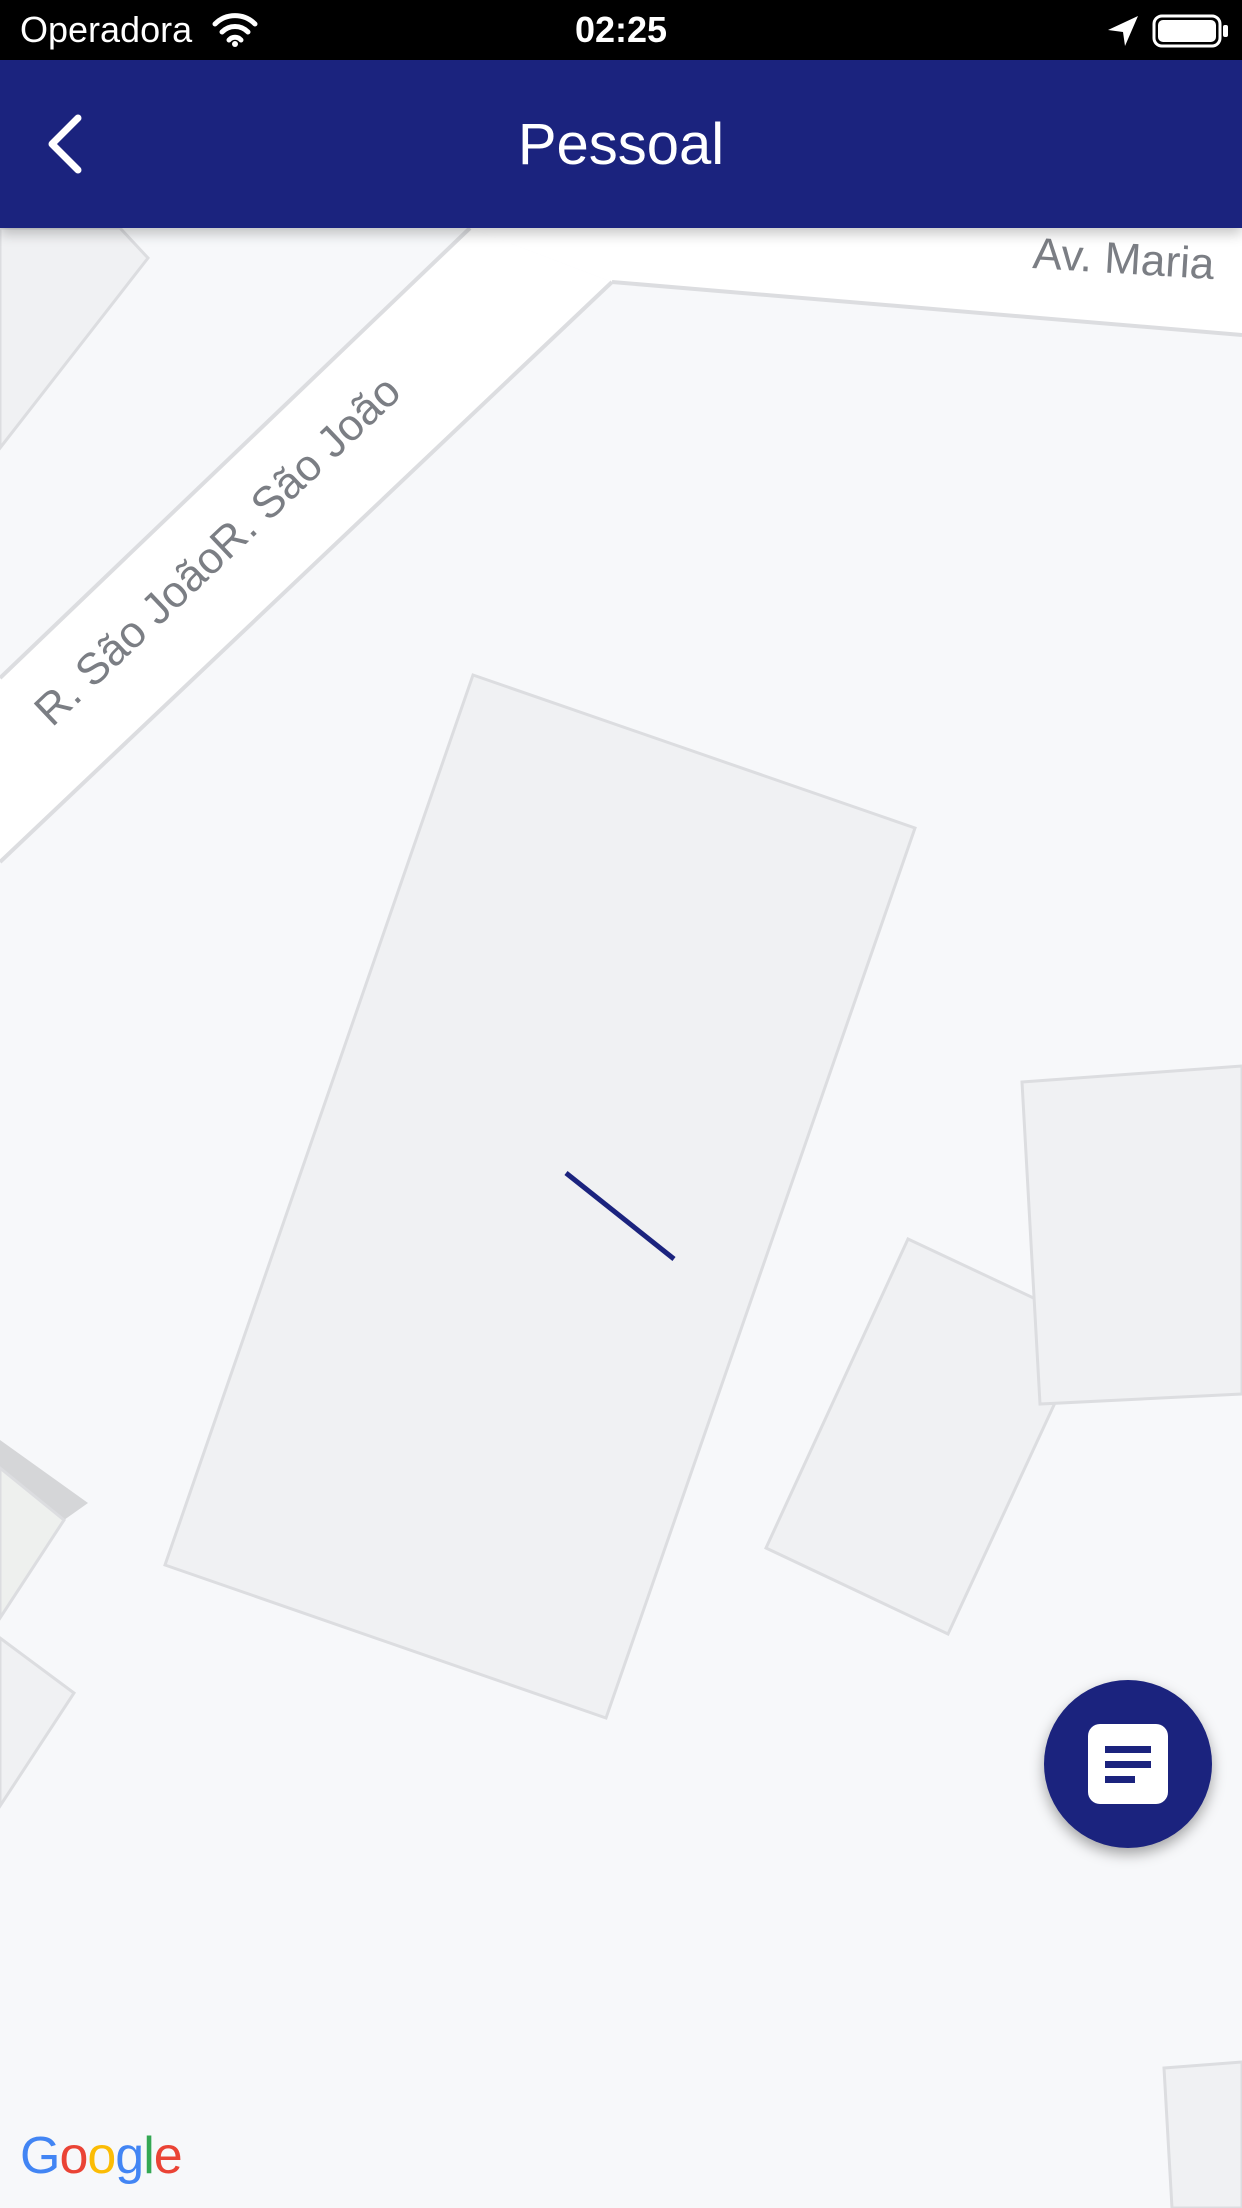 This screenshot has height=2208, width=1242. I want to click on status-bar: Operadora 02:25, so click(621, 30).